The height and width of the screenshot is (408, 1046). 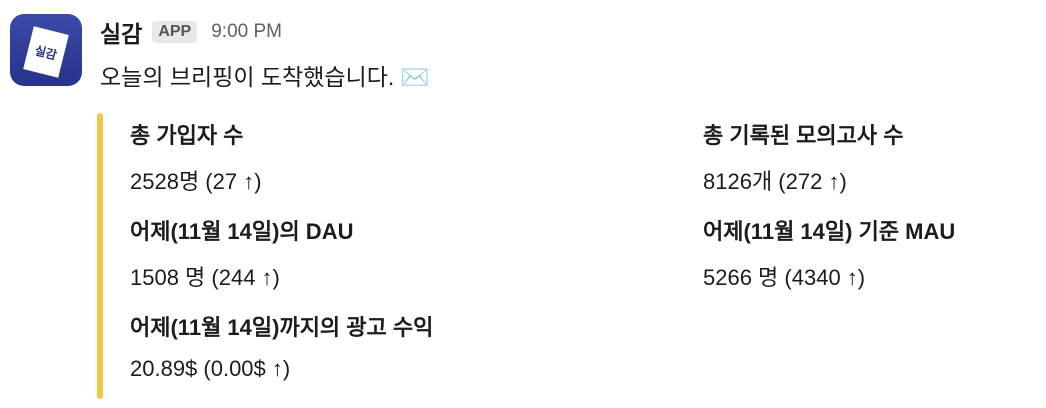 I want to click on field-dau: 어제(11월 14일)의 DAU 1508 명 (244 ↑), so click(x=241, y=253).